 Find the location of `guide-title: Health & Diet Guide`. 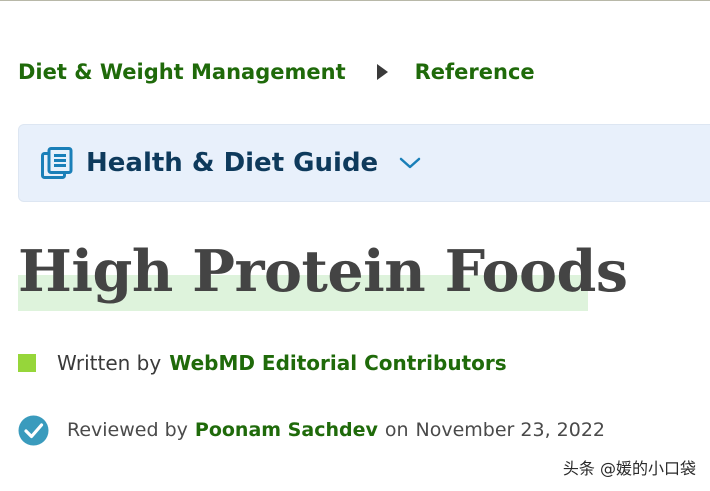

guide-title: Health & Diet Guide is located at coordinates (232, 163).